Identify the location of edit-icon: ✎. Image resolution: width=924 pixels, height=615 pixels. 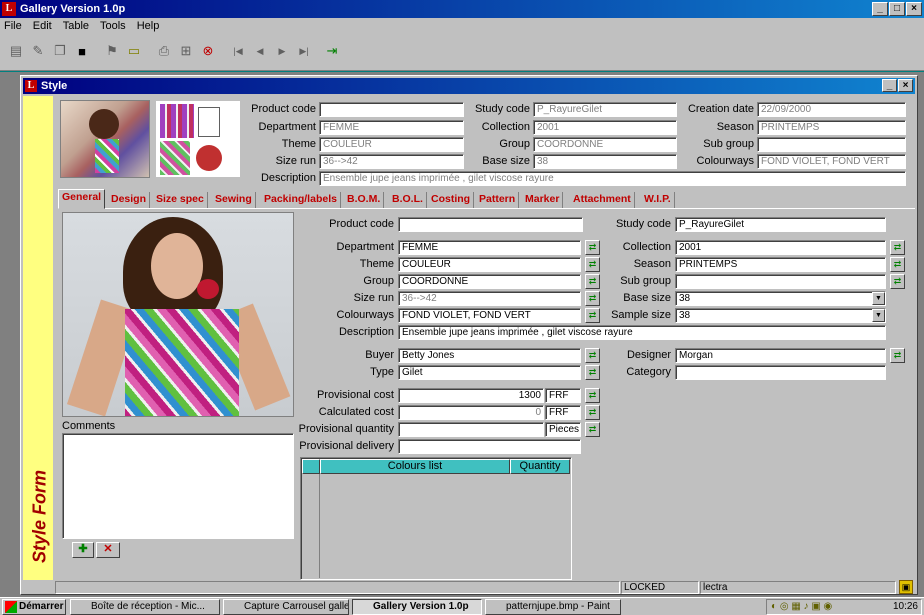
(38, 51).